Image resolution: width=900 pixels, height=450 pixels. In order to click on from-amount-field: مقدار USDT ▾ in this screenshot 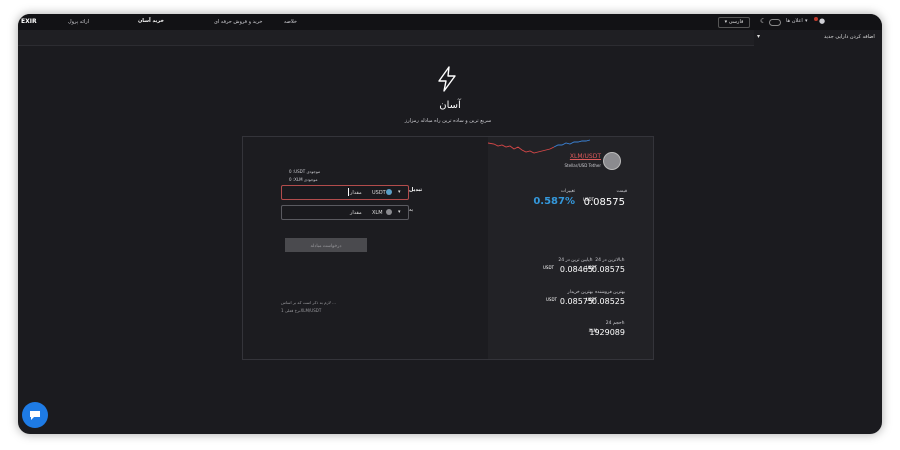, I will do `click(345, 192)`.